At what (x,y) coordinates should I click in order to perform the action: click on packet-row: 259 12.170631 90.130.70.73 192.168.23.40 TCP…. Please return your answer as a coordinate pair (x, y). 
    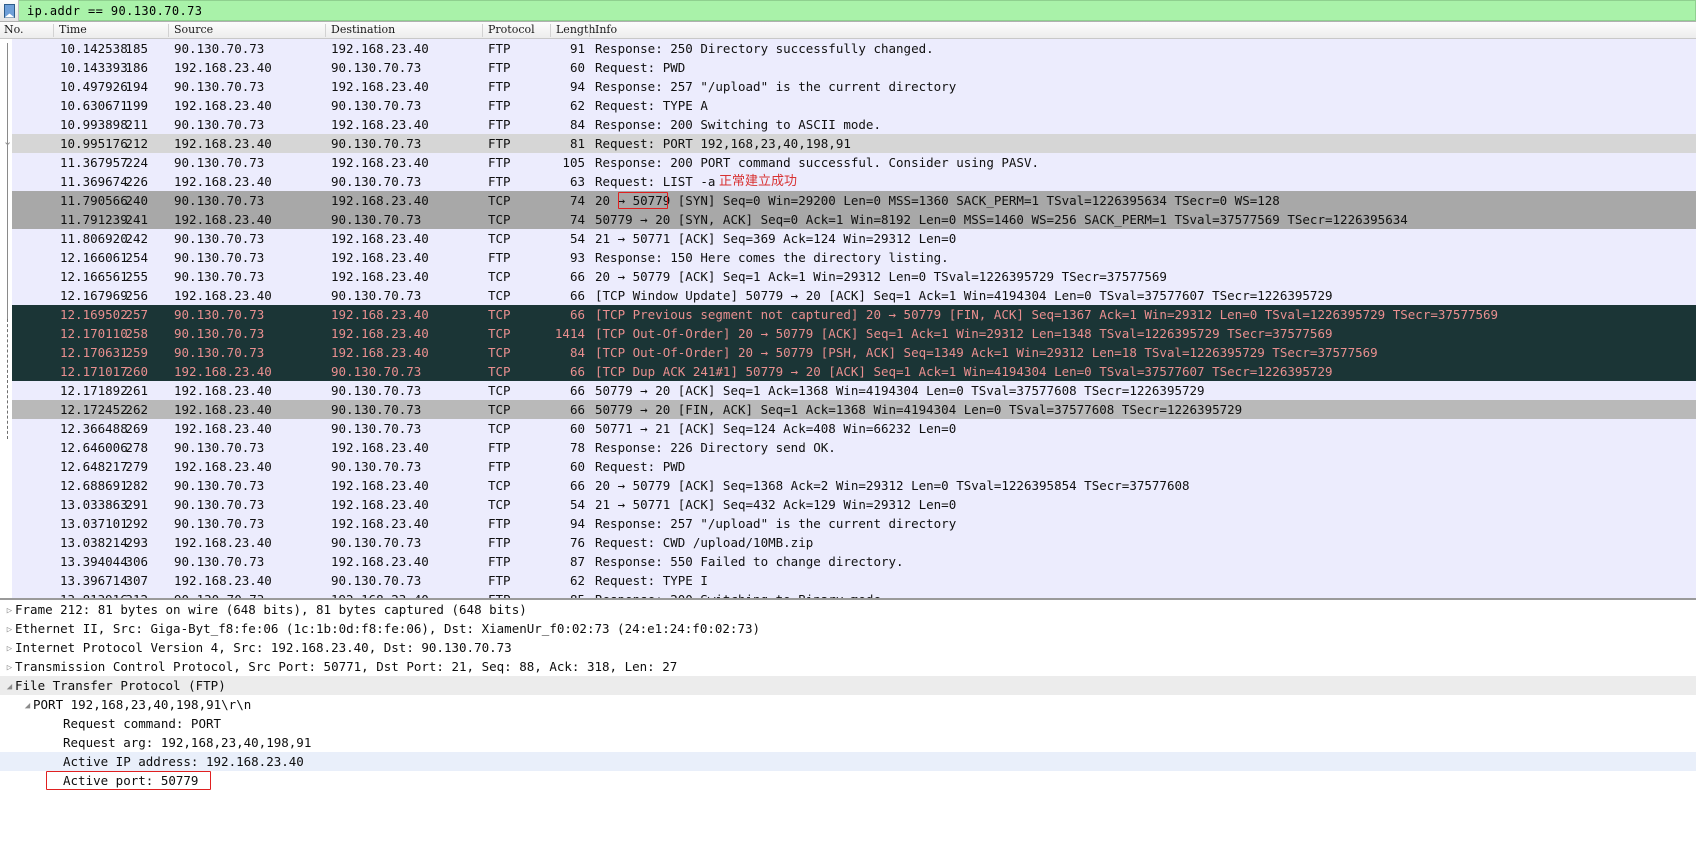
    Looking at the image, I should click on (848, 352).